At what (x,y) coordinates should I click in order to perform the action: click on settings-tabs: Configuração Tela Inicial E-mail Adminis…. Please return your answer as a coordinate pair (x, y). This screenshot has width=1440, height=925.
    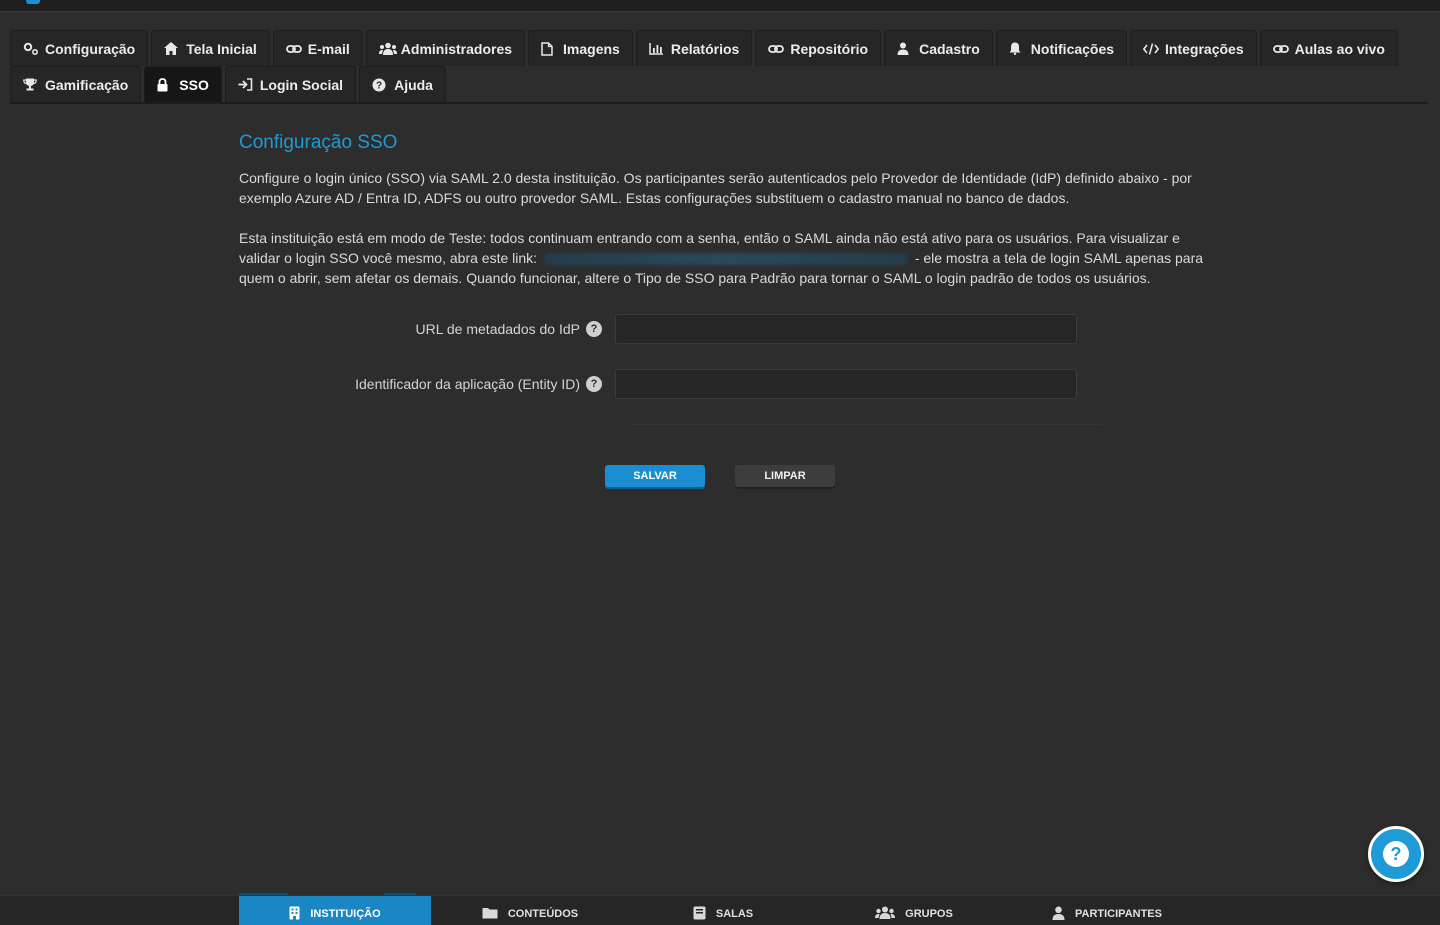
    Looking at the image, I should click on (719, 67).